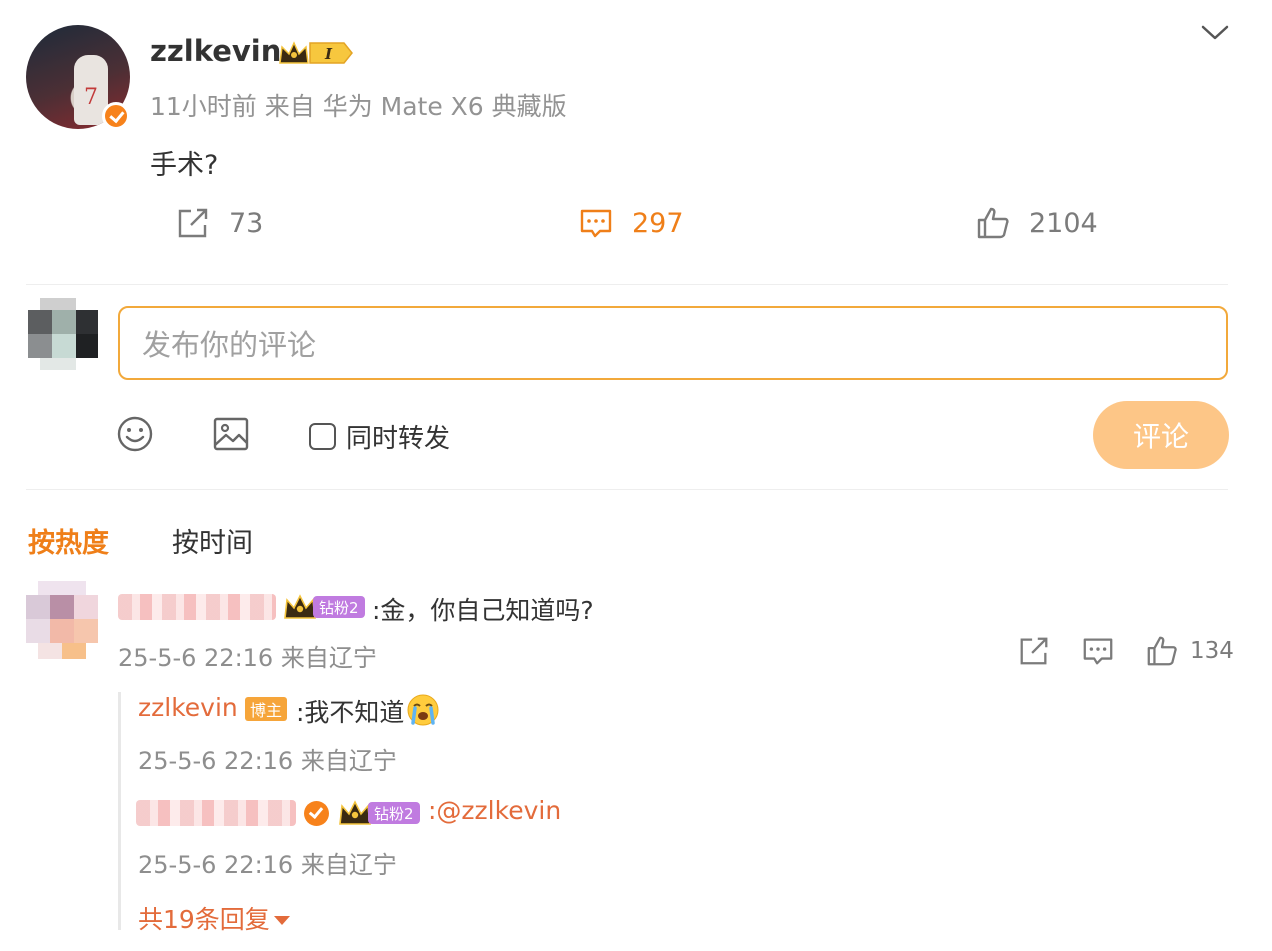 Image resolution: width=1272 pixels, height=951 pixels. What do you see at coordinates (119, 811) in the screenshot?
I see `reply-thread-line` at bounding box center [119, 811].